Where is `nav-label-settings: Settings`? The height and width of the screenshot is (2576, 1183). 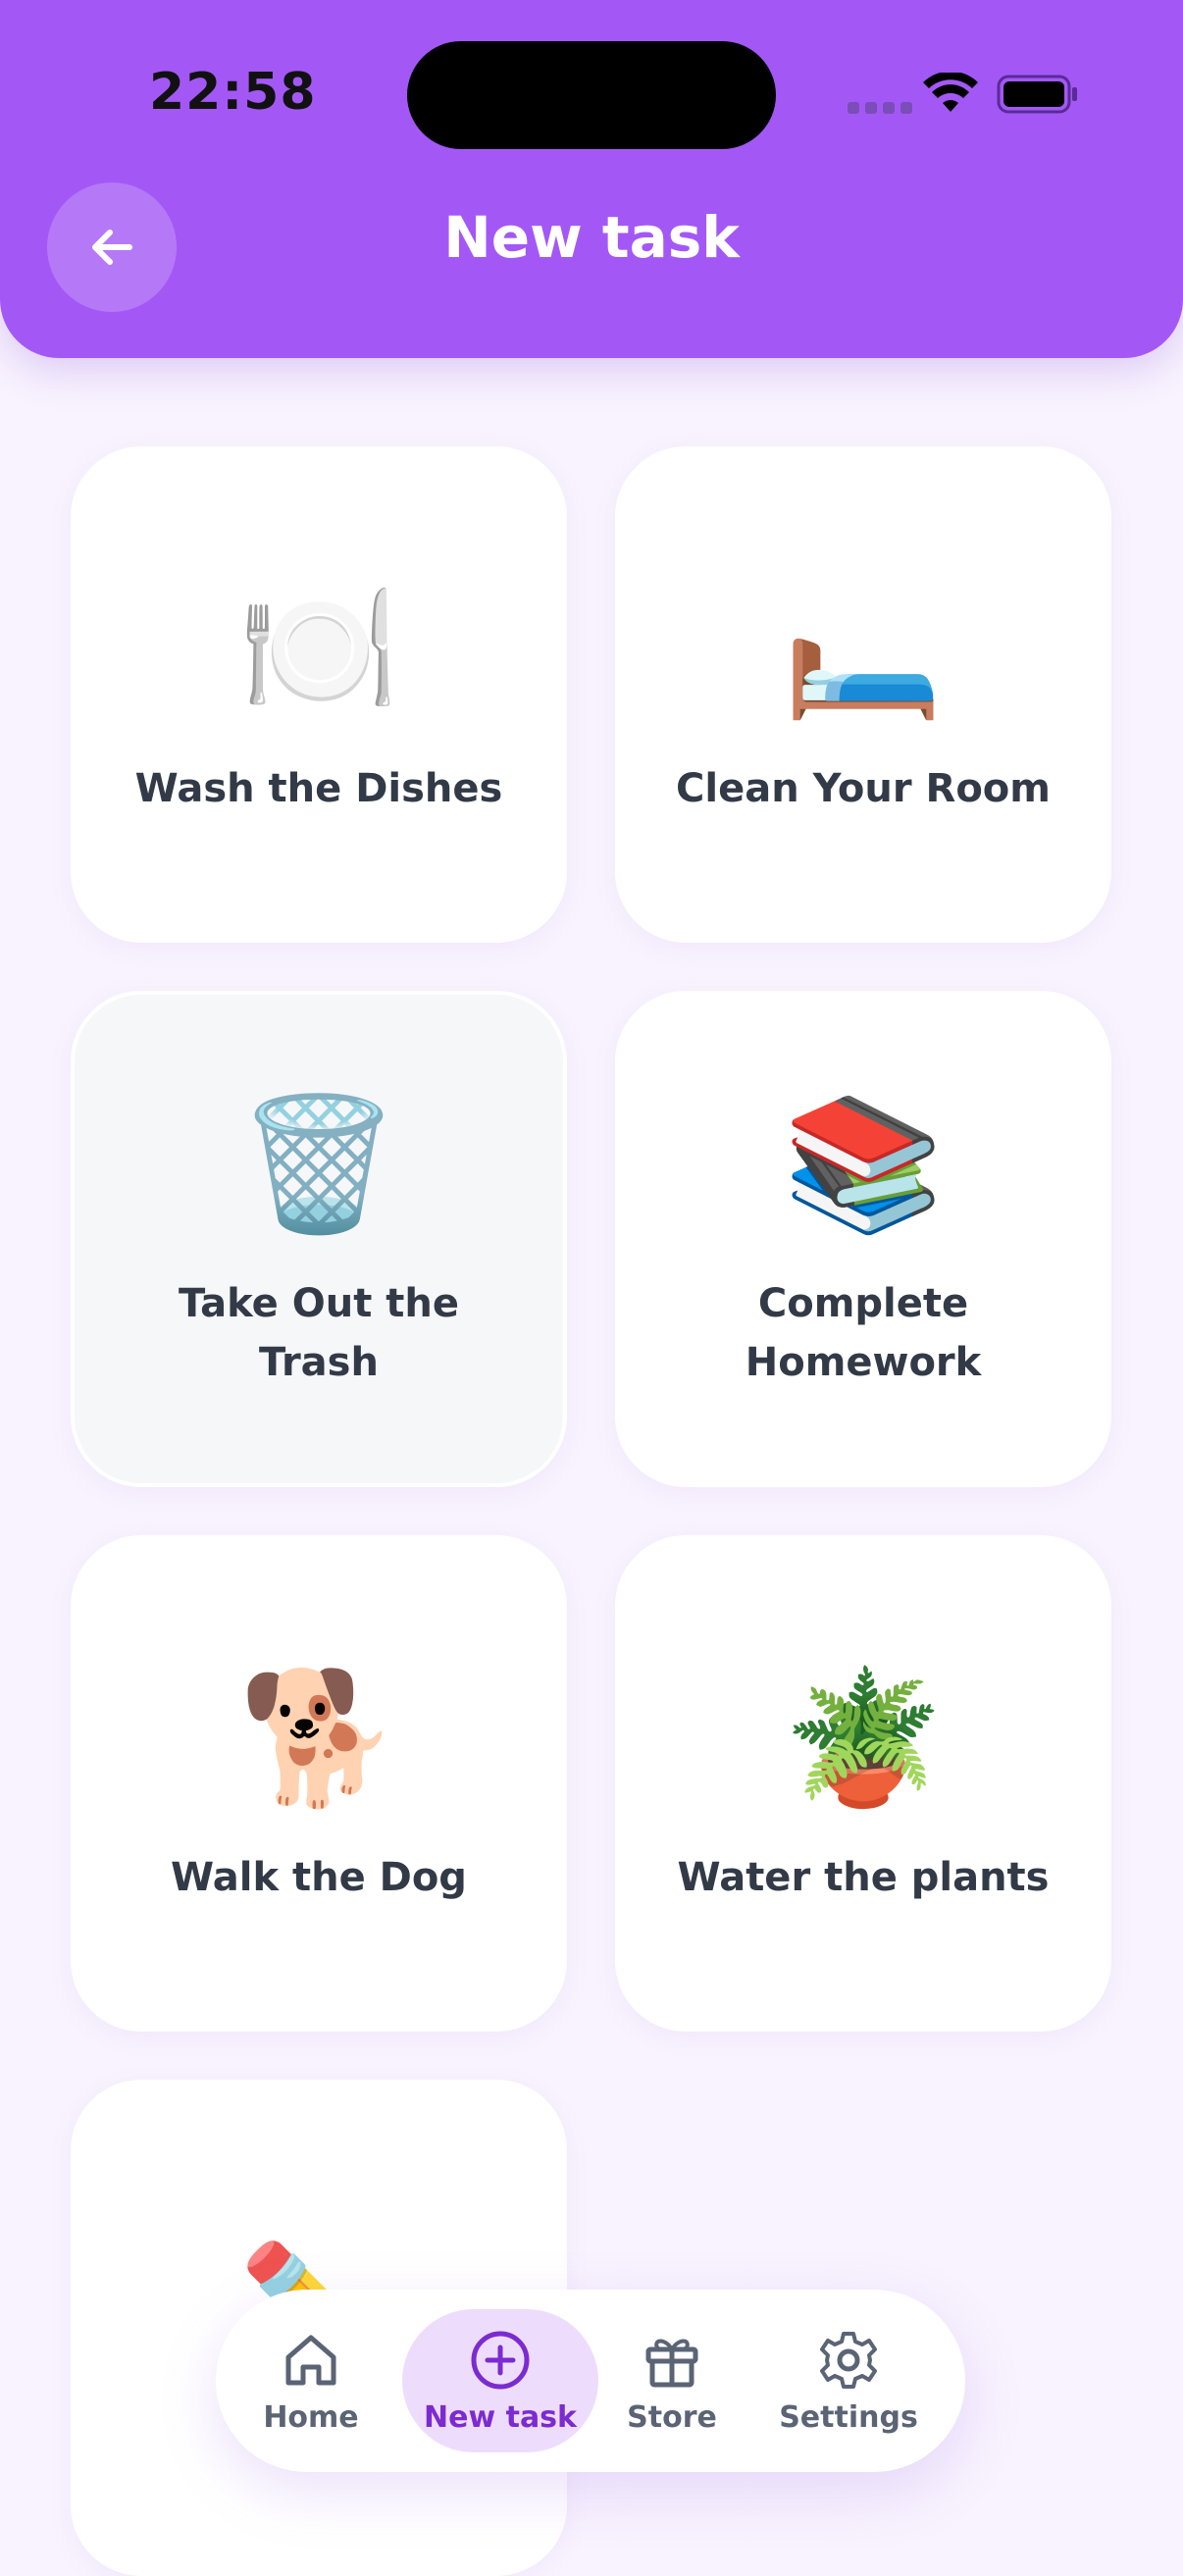
nav-label-settings: Settings is located at coordinates (849, 2417).